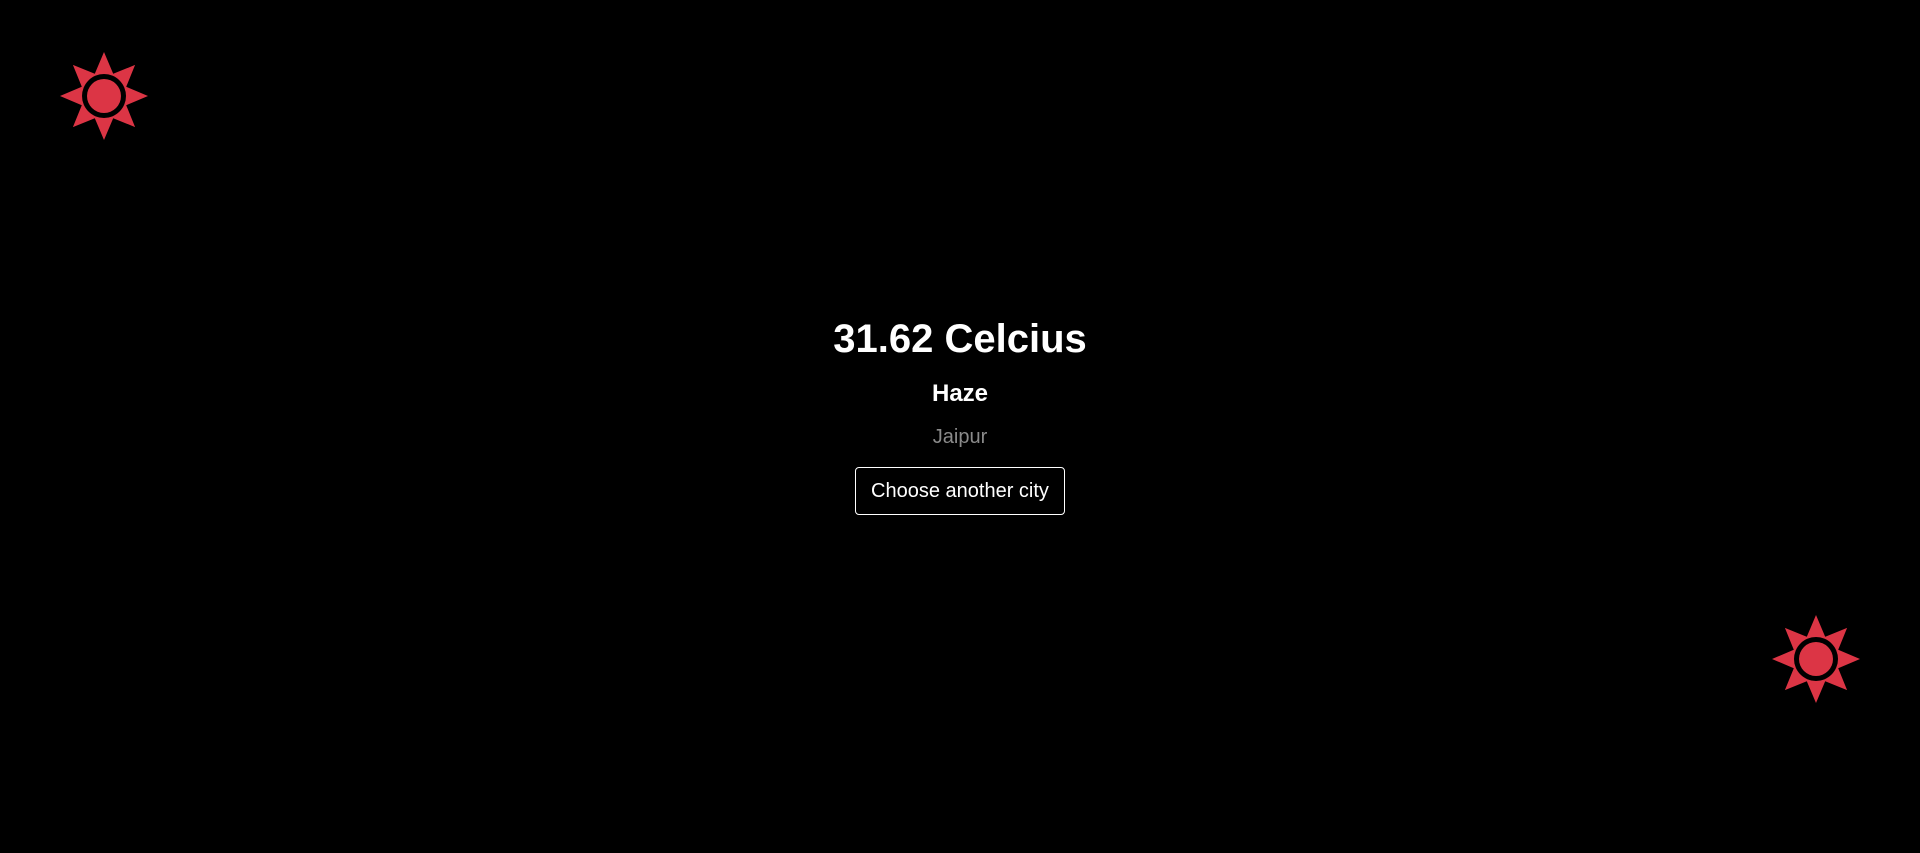  I want to click on temperature-reading: 31.62 Celcius, so click(960, 339).